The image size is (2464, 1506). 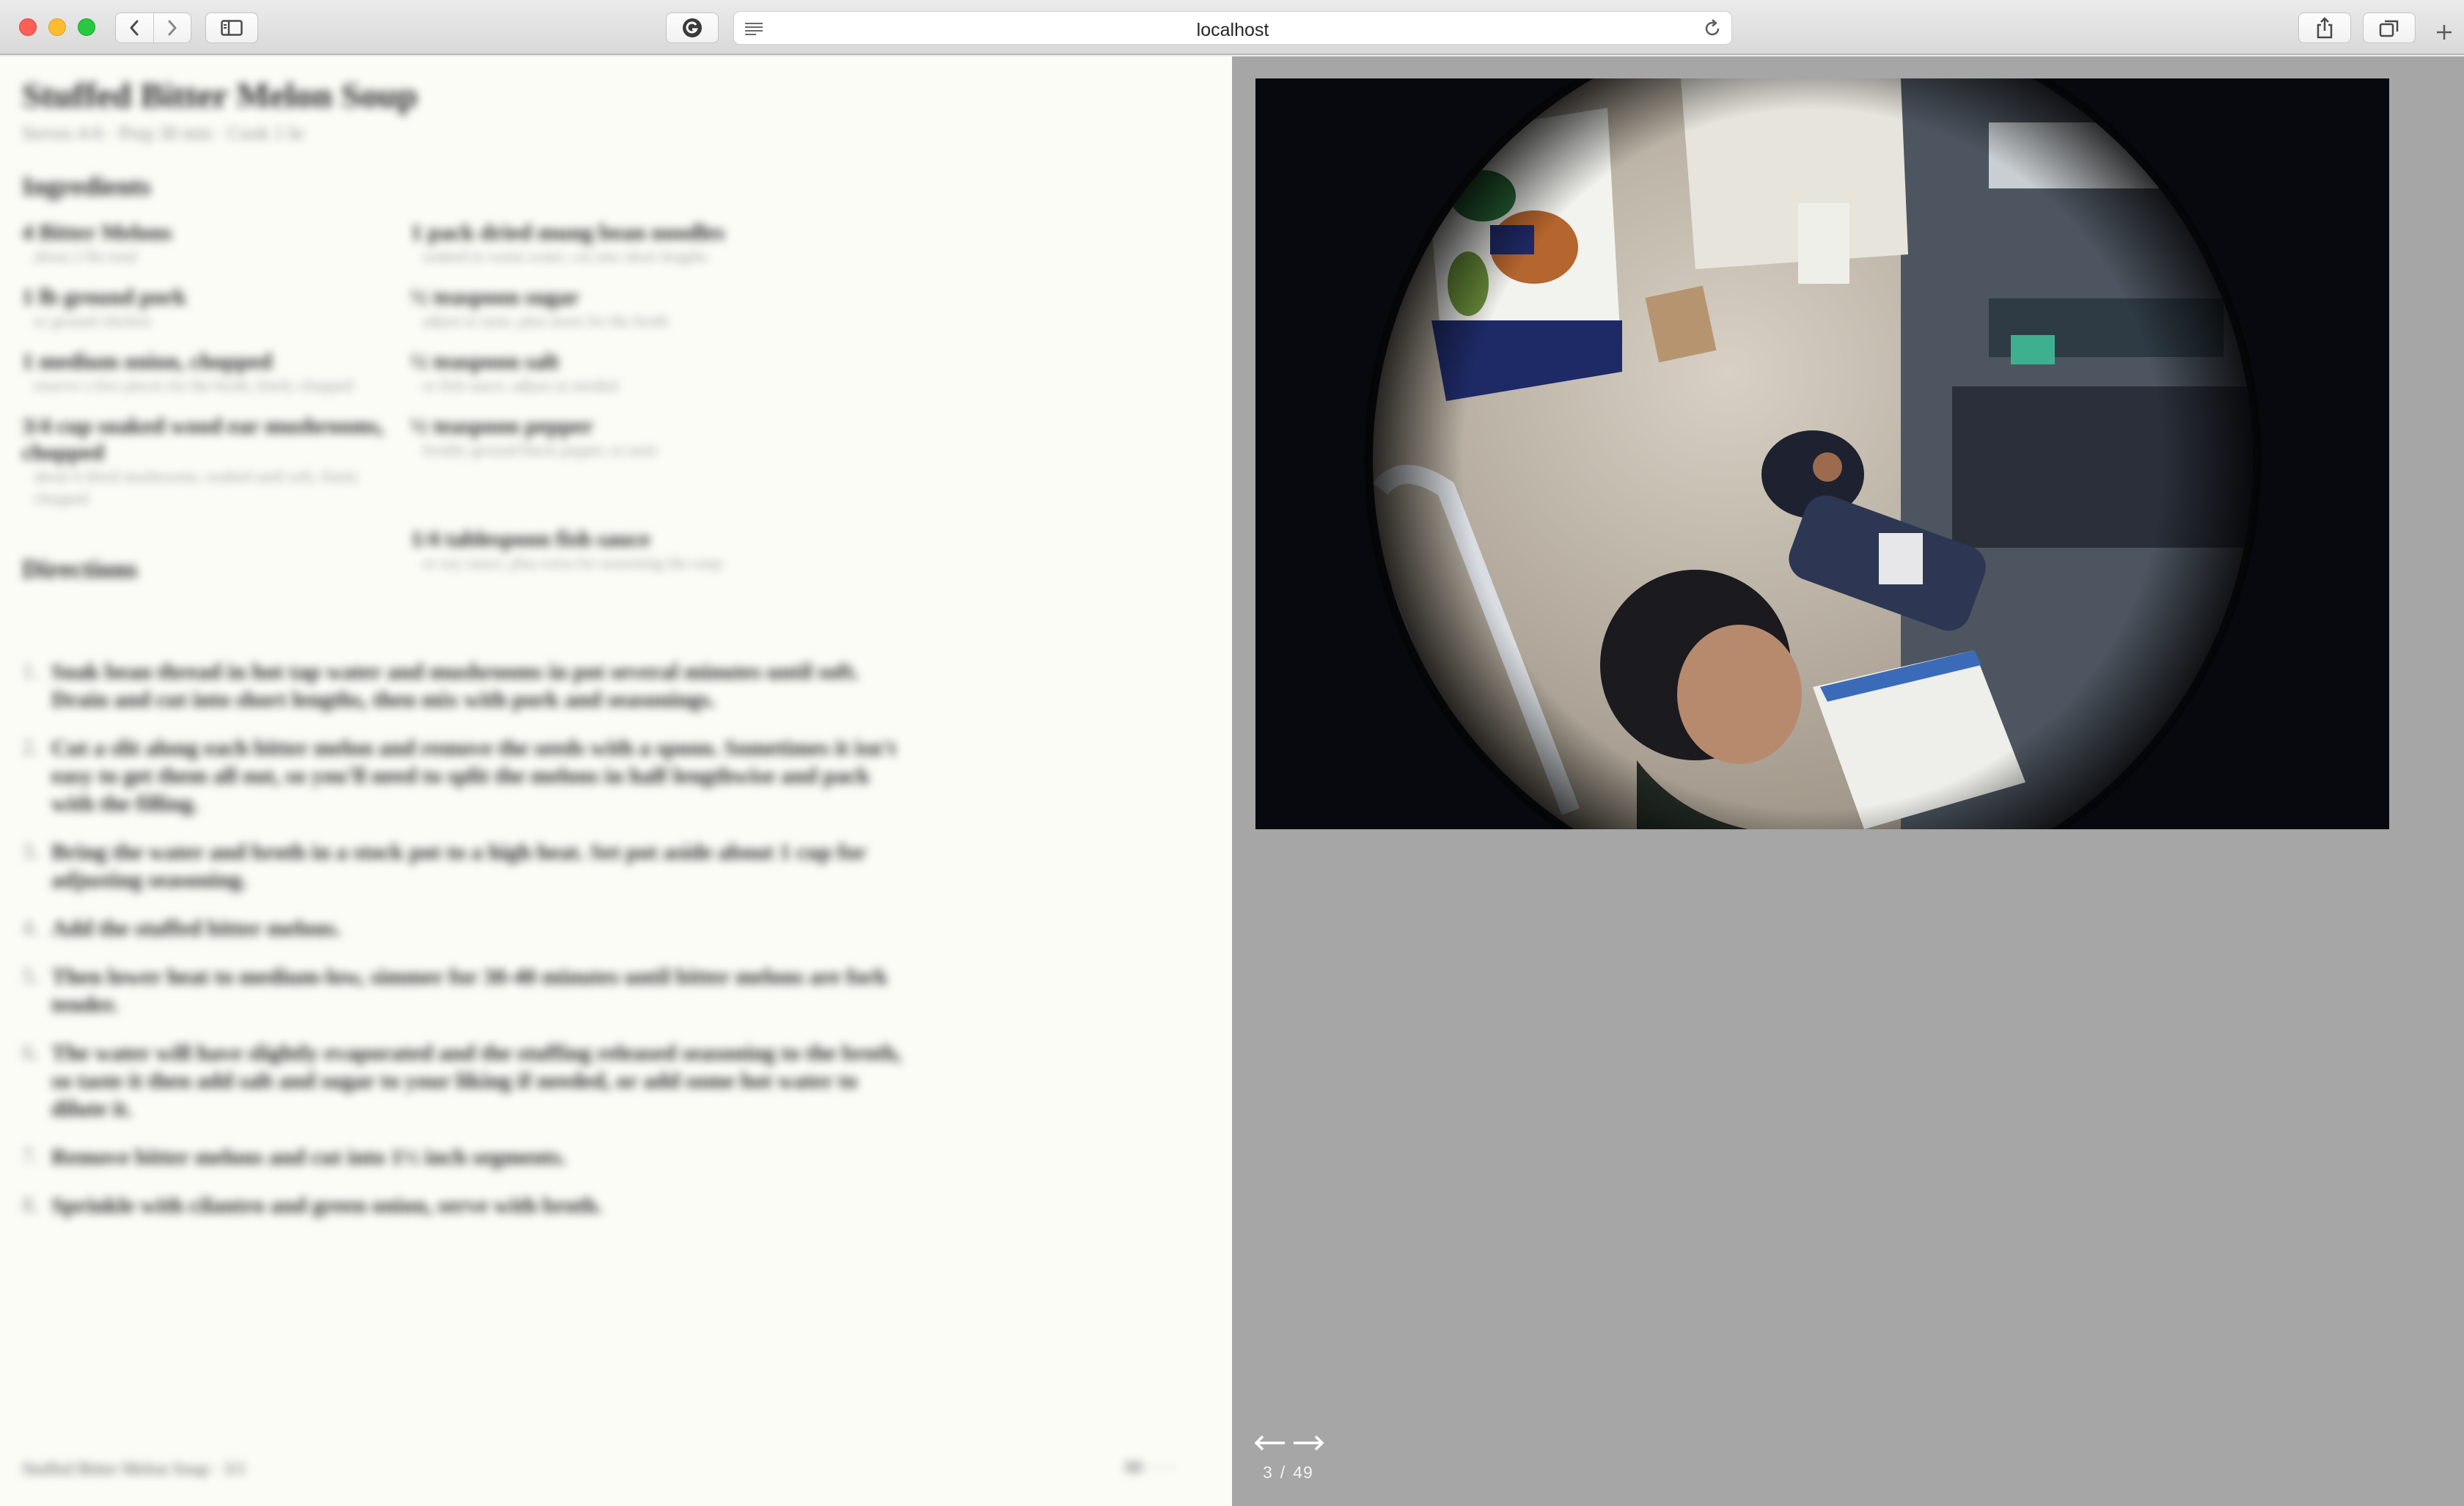 I want to click on plus-icon, so click(x=2444, y=32).